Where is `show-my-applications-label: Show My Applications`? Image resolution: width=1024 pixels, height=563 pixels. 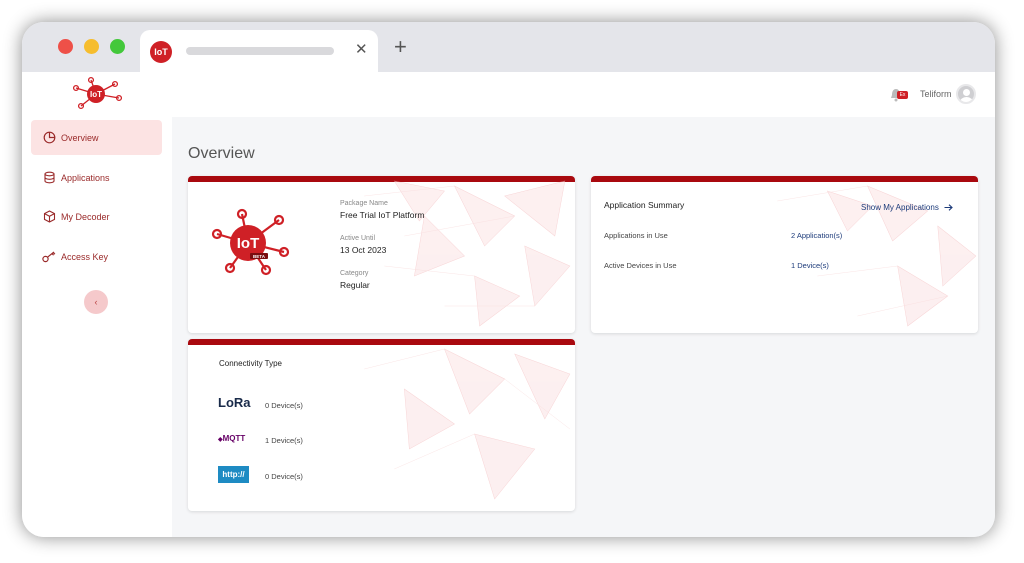
show-my-applications-label: Show My Applications is located at coordinates (900, 207).